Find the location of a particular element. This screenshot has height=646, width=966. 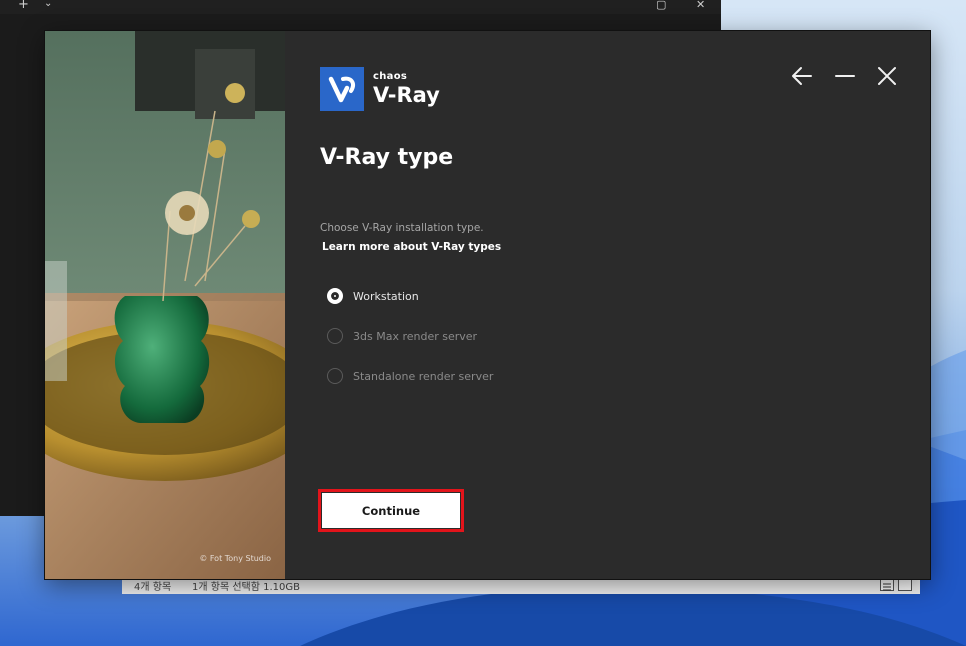

close-icon: ✕ is located at coordinates (700, 5).